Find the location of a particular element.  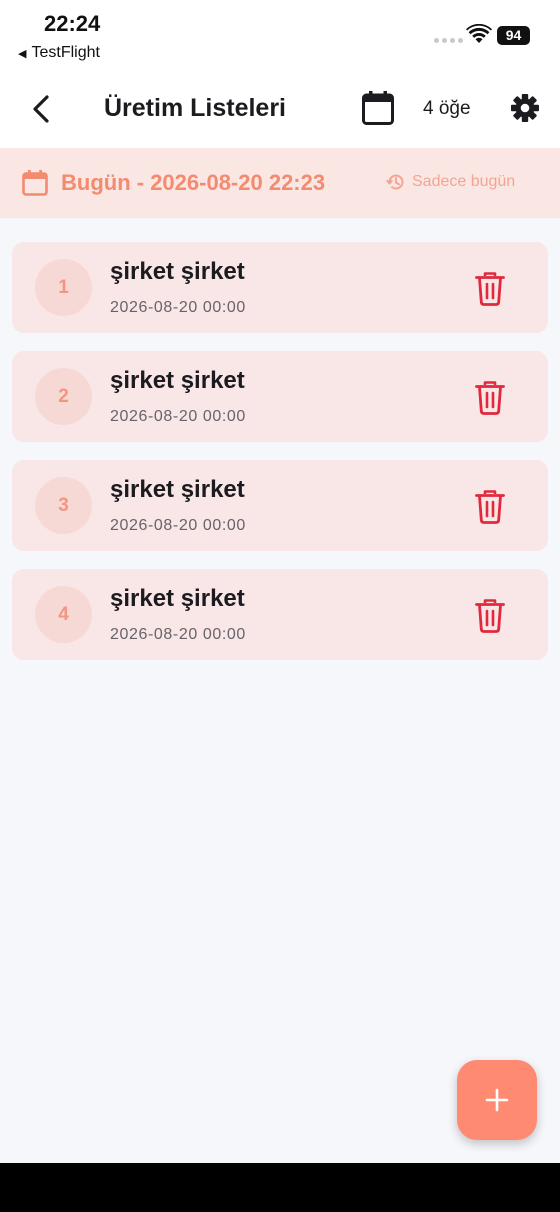

list-item: 4 şirket şirket 2026-08-20 00:00 is located at coordinates (280, 614).